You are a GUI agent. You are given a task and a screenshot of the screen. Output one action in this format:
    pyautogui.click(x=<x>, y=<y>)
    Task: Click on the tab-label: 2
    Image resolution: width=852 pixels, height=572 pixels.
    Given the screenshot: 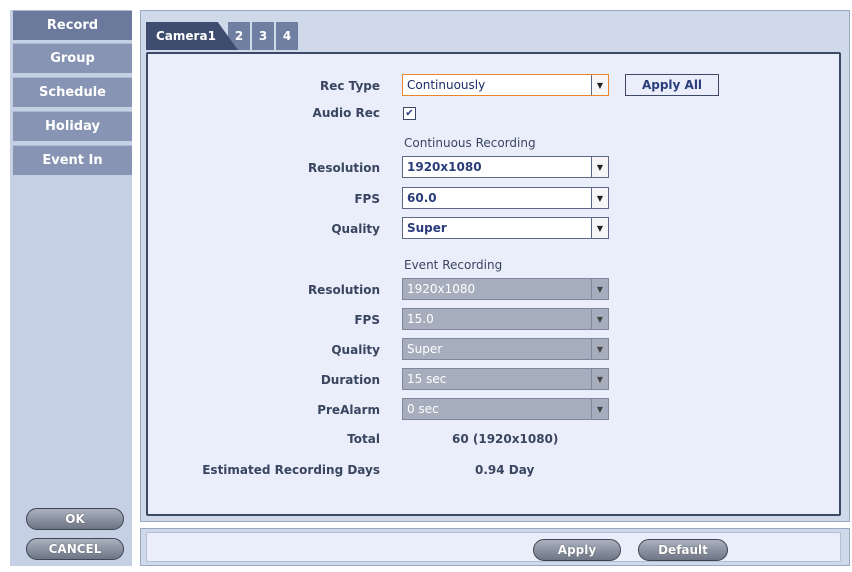 What is the action you would take?
    pyautogui.click(x=239, y=36)
    